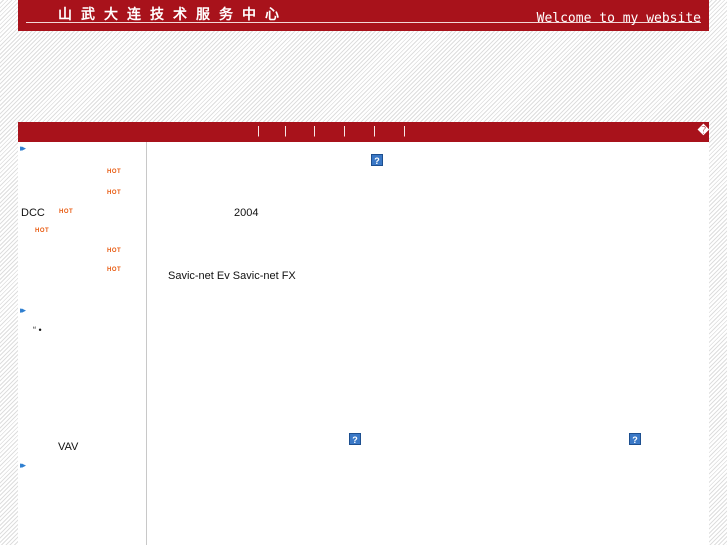 The height and width of the screenshot is (545, 727). What do you see at coordinates (33, 213) in the screenshot?
I see `sidebar-item-label: DCC` at bounding box center [33, 213].